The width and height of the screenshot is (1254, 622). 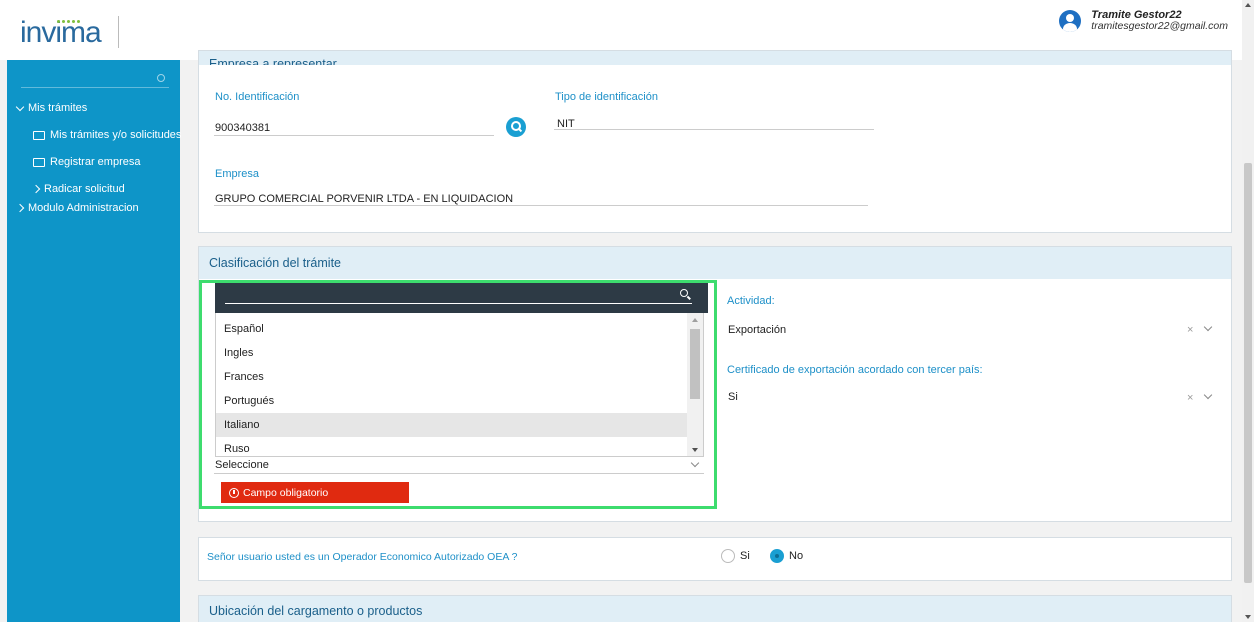 I want to click on id-input: 900340381, so click(x=242, y=128).